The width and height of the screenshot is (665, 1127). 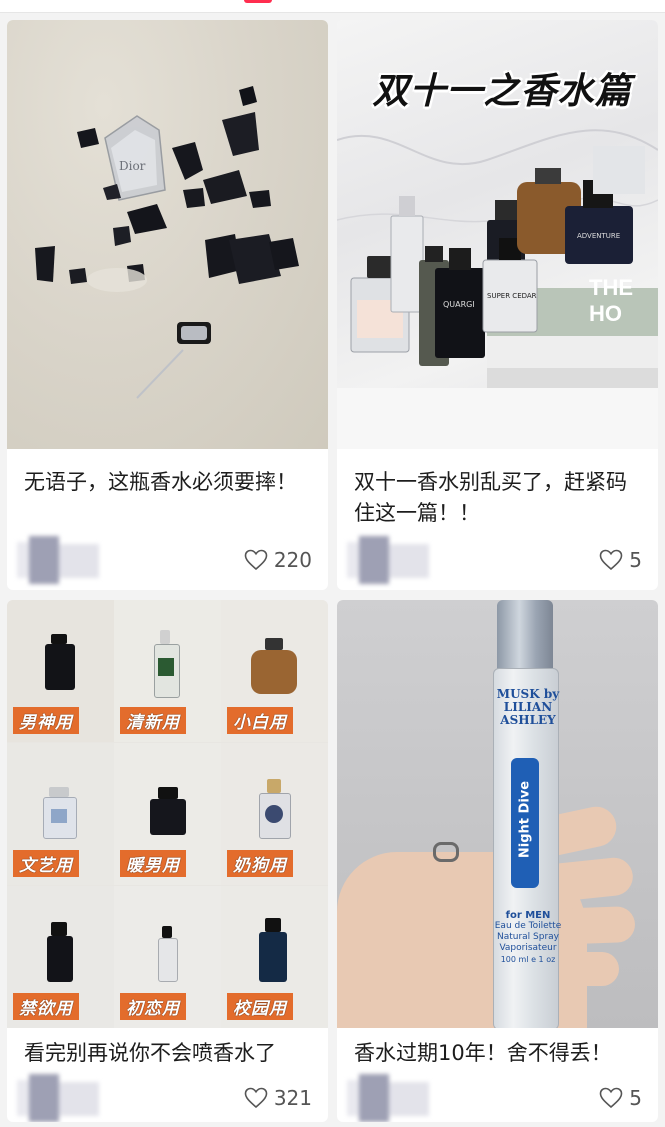 I want to click on like-count: 321, so click(x=292, y=1098).